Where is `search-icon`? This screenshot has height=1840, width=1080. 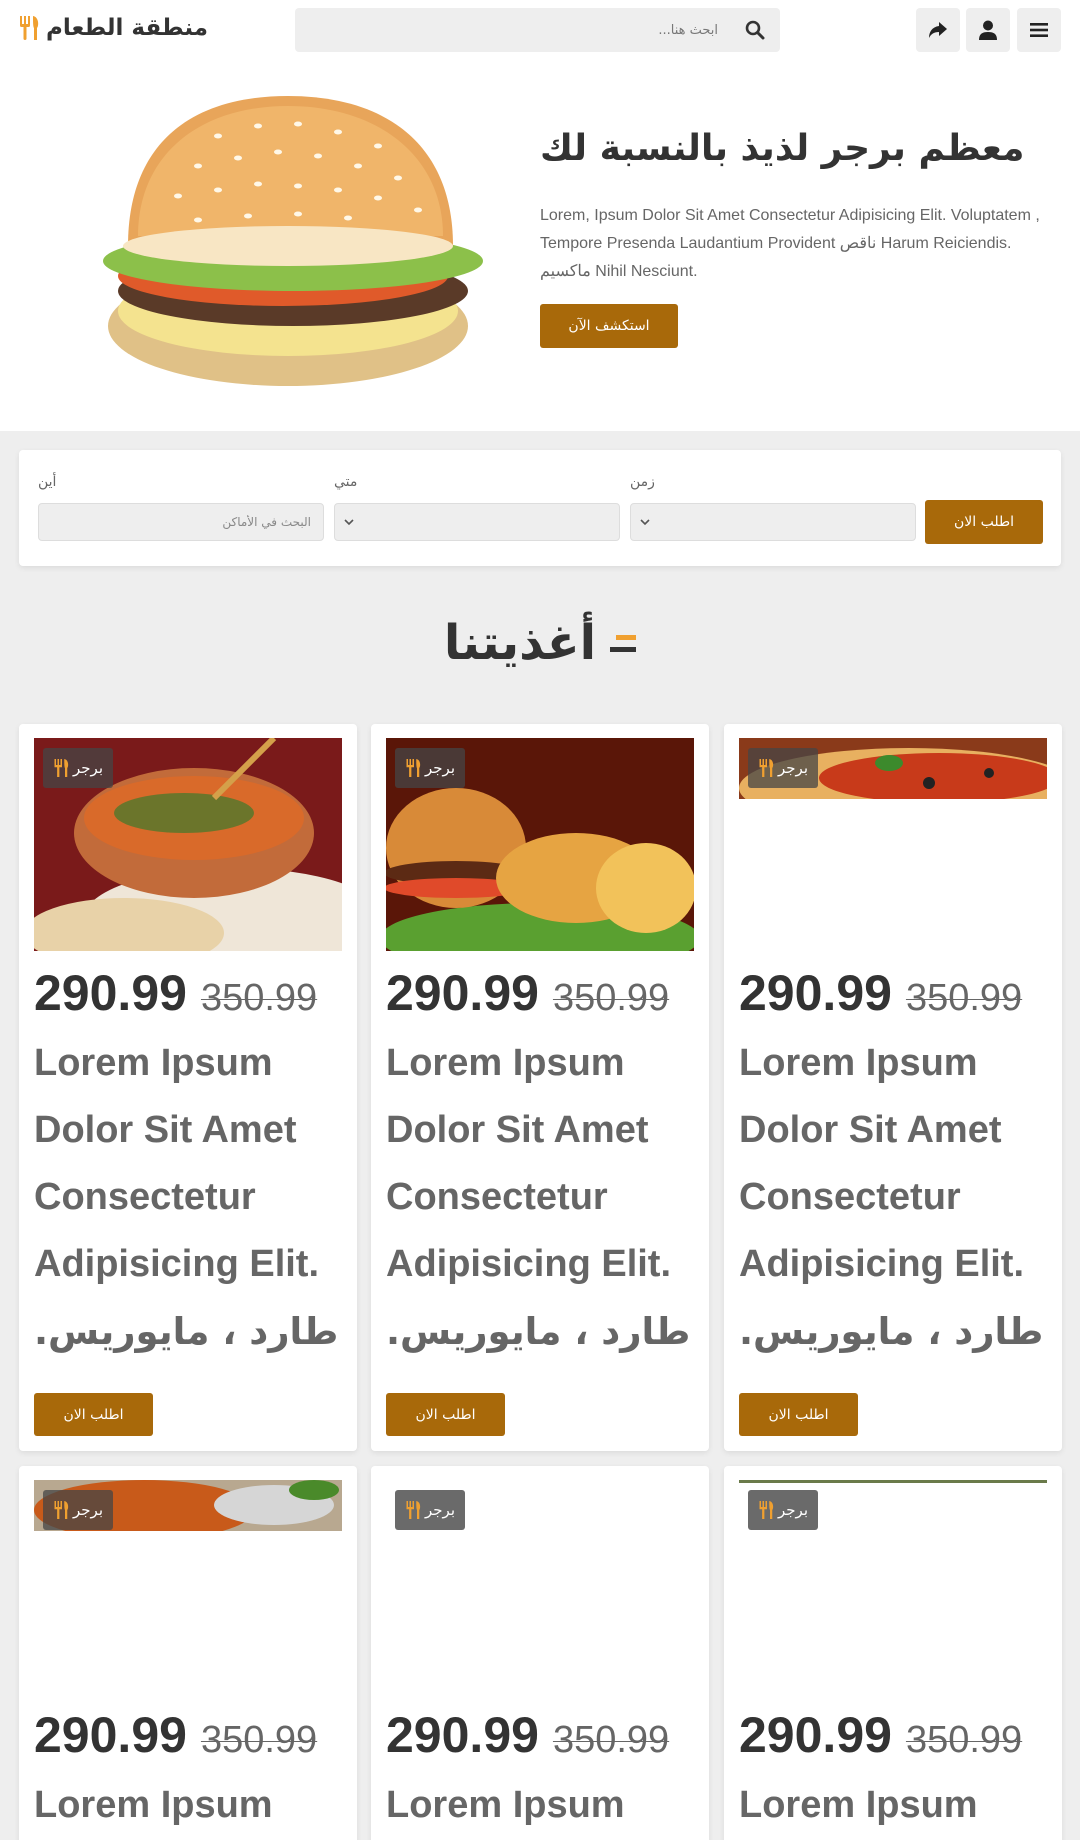 search-icon is located at coordinates (755, 30).